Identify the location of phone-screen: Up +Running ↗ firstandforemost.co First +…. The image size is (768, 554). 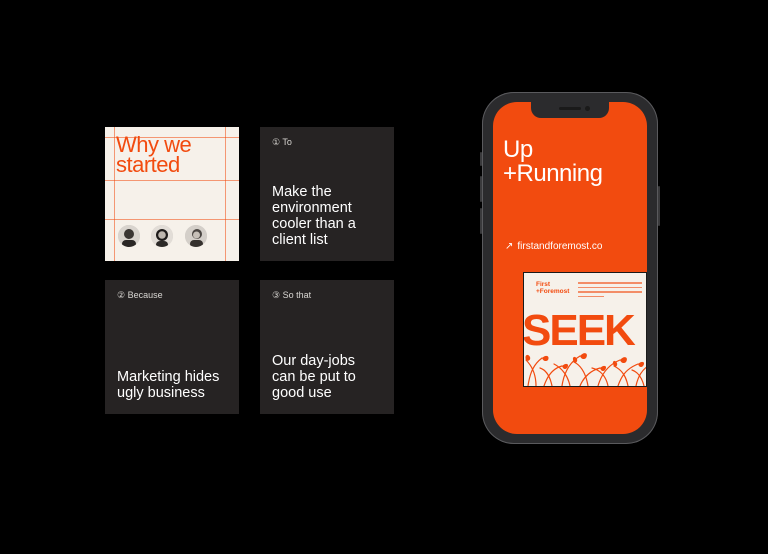
(570, 268).